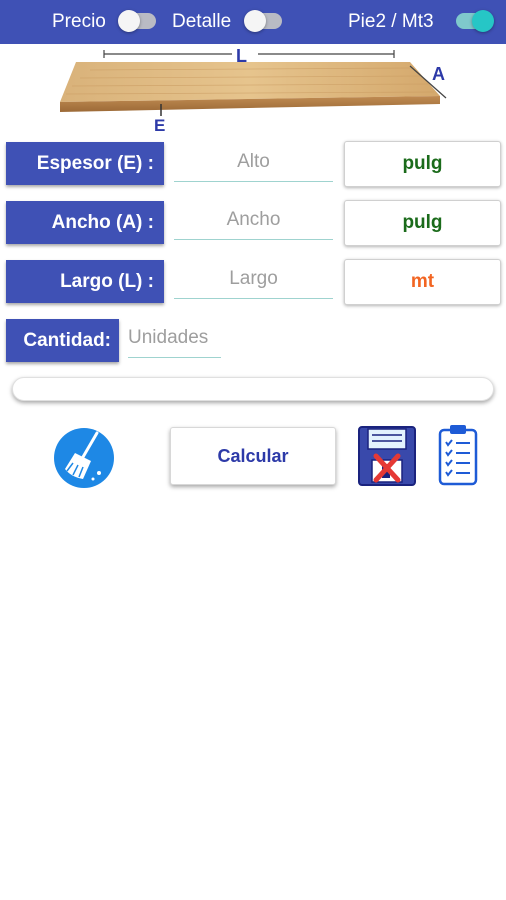 The image size is (506, 900). Describe the element at coordinates (159, 125) in the screenshot. I see `thickness-label: E` at that location.